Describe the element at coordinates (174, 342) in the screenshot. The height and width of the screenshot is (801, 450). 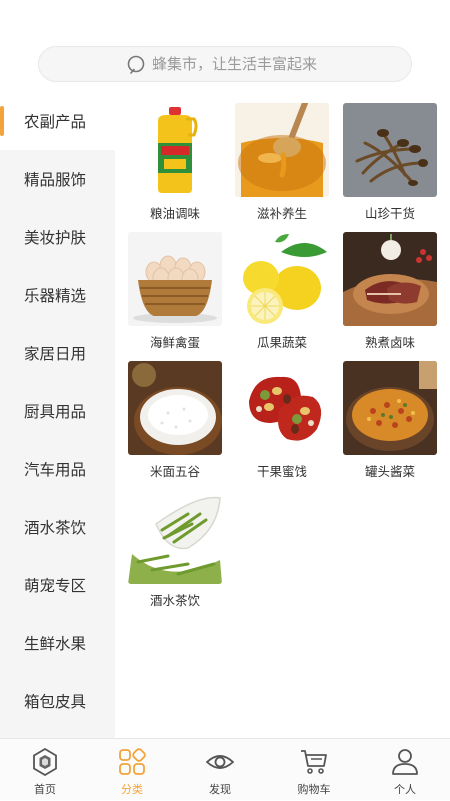
I see `category-label: 海鲜禽蛋` at that location.